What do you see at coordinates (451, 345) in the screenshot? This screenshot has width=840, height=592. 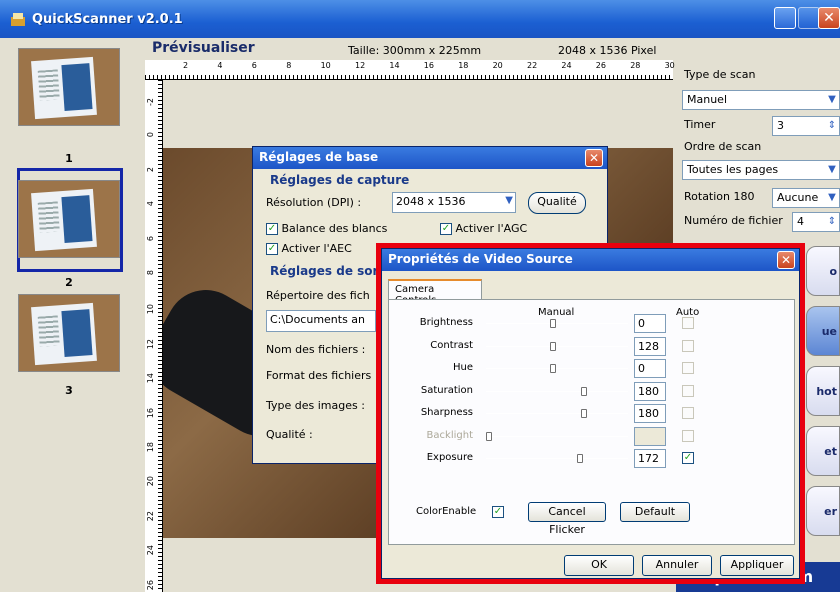 I see `control-label: Contrast` at bounding box center [451, 345].